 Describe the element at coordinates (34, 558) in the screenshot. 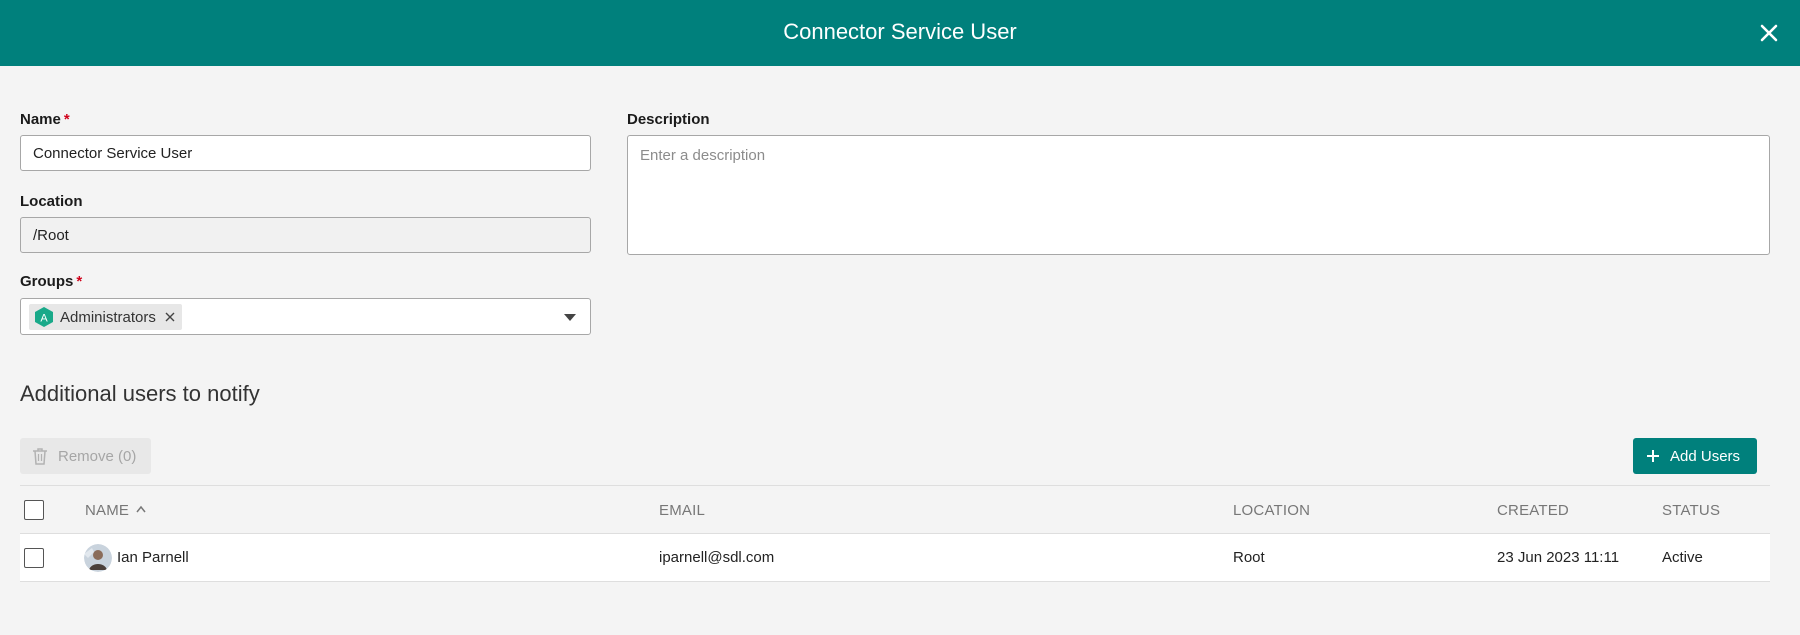

I see `row-checkbox` at that location.